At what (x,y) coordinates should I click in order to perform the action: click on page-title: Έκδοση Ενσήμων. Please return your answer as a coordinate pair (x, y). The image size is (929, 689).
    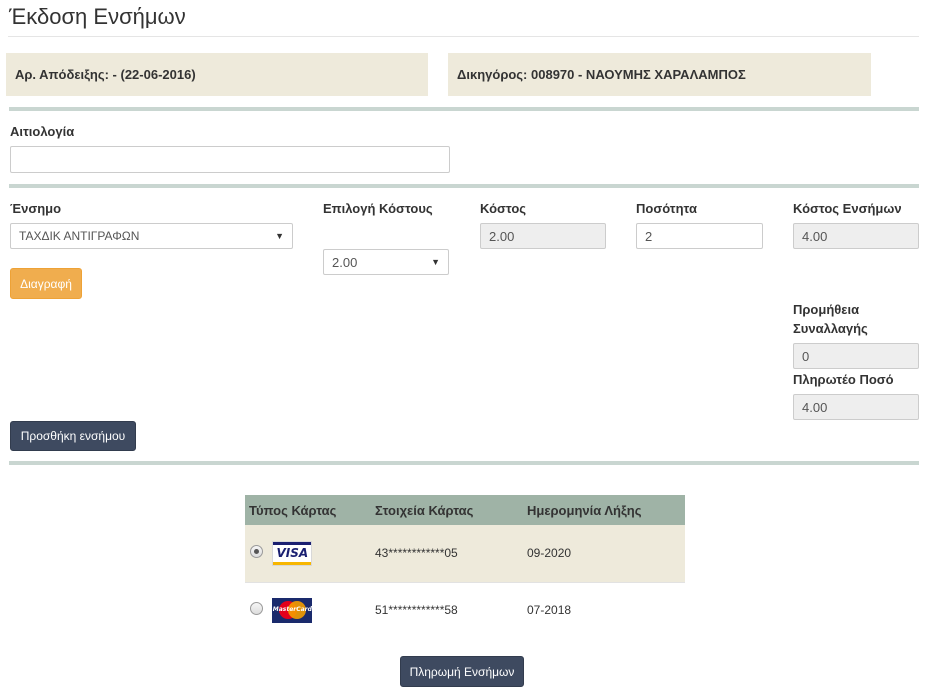
    Looking at the image, I should click on (97, 16).